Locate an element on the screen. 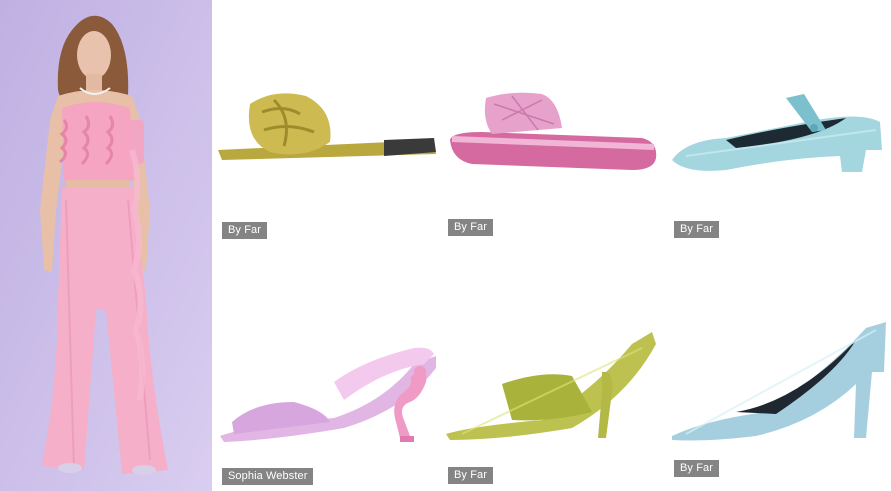 This screenshot has height=491, width=891. gold-slide-sandal-image is located at coordinates (327, 126).